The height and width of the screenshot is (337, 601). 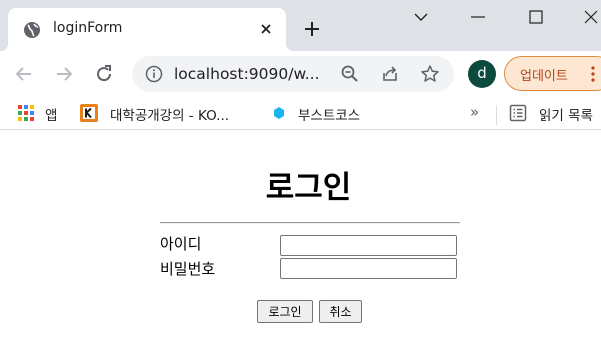 I want to click on id-label: 아이디, so click(x=181, y=244).